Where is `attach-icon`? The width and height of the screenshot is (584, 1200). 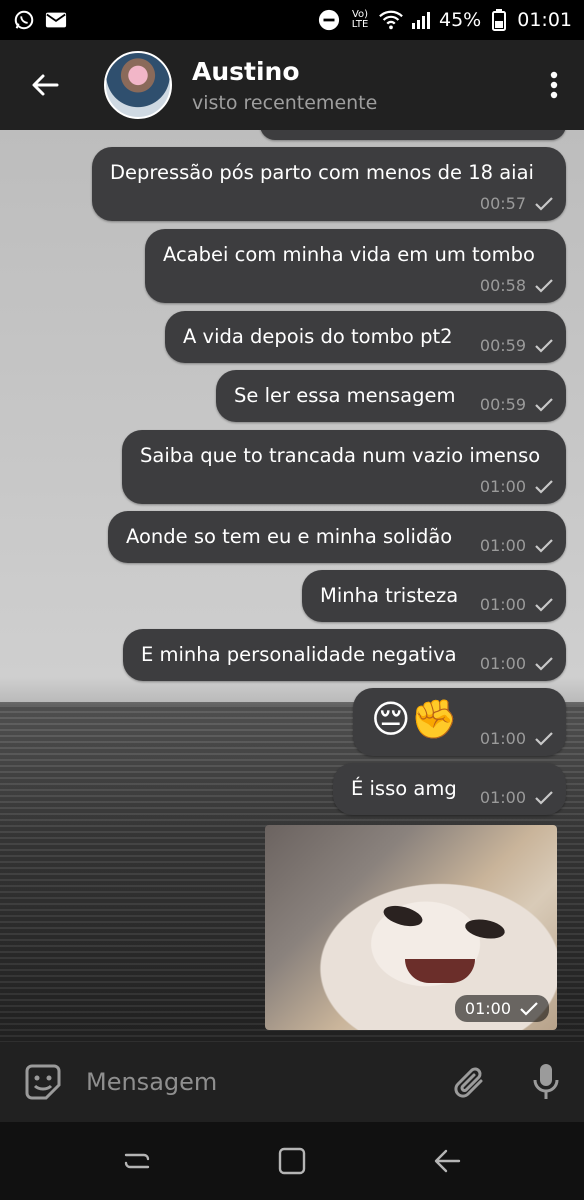
attach-icon is located at coordinates (468, 1082).